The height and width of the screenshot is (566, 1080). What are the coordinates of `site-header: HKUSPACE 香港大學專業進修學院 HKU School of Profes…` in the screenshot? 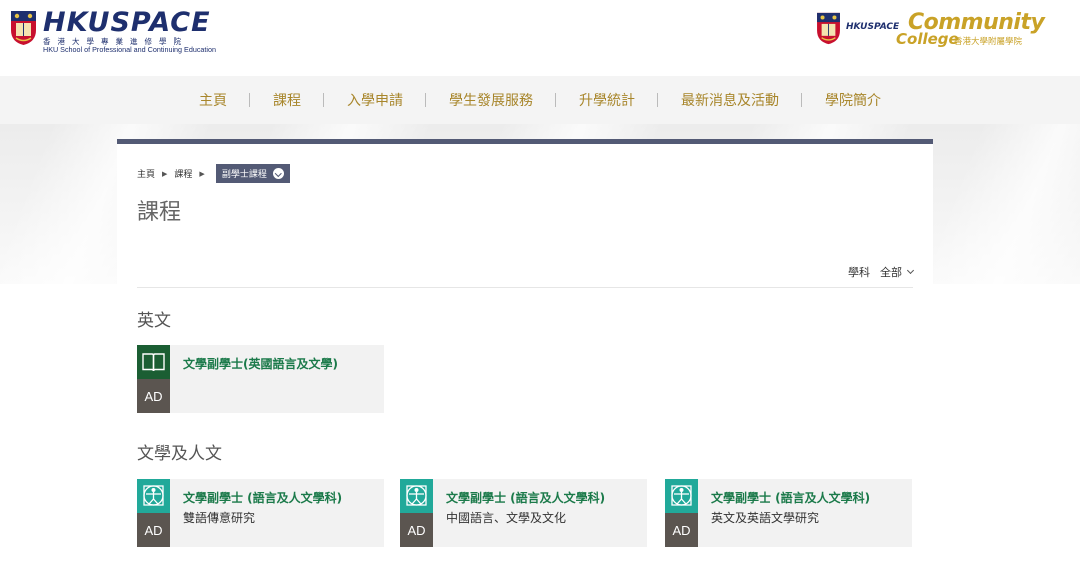 It's located at (540, 38).